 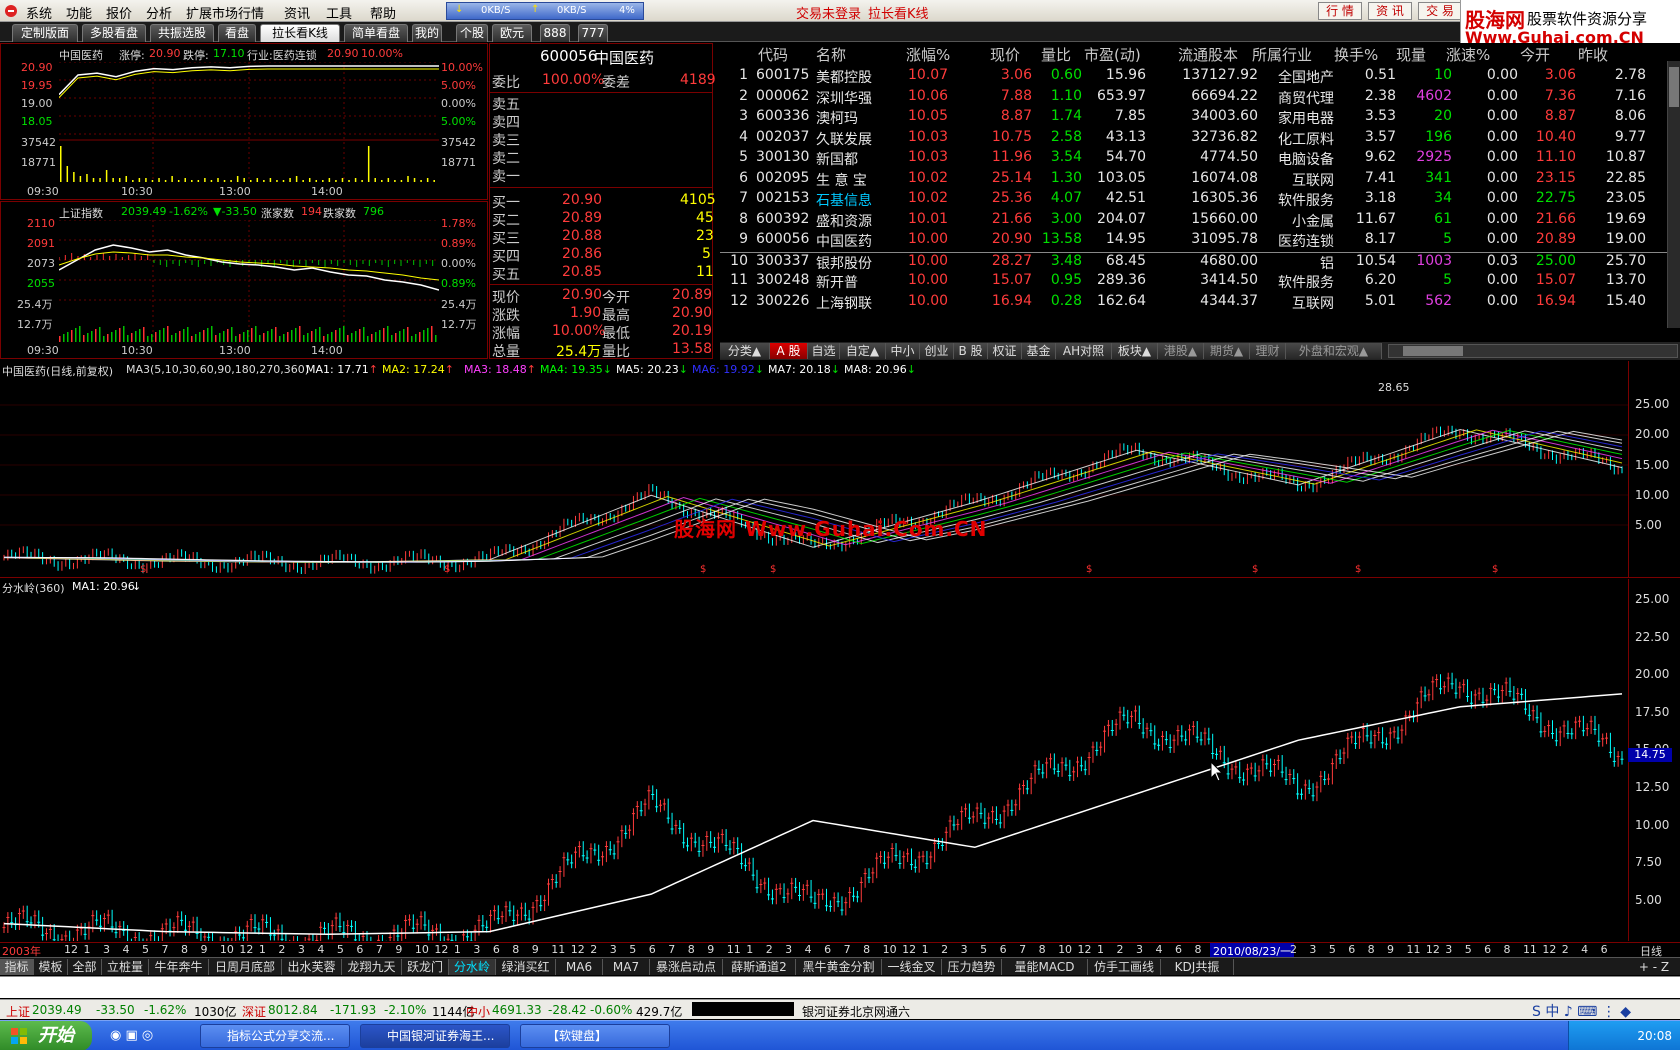 I want to click on bid-row-3: 买三 20.88 23, so click(x=602, y=237).